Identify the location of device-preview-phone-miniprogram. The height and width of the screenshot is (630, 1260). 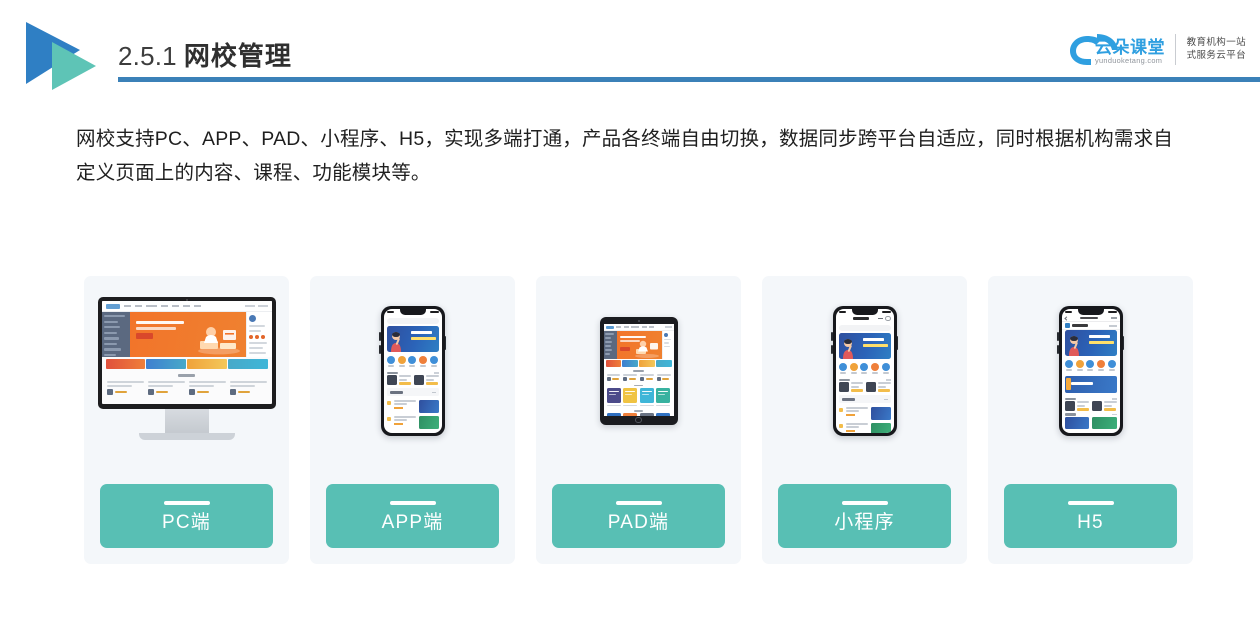
(864, 371).